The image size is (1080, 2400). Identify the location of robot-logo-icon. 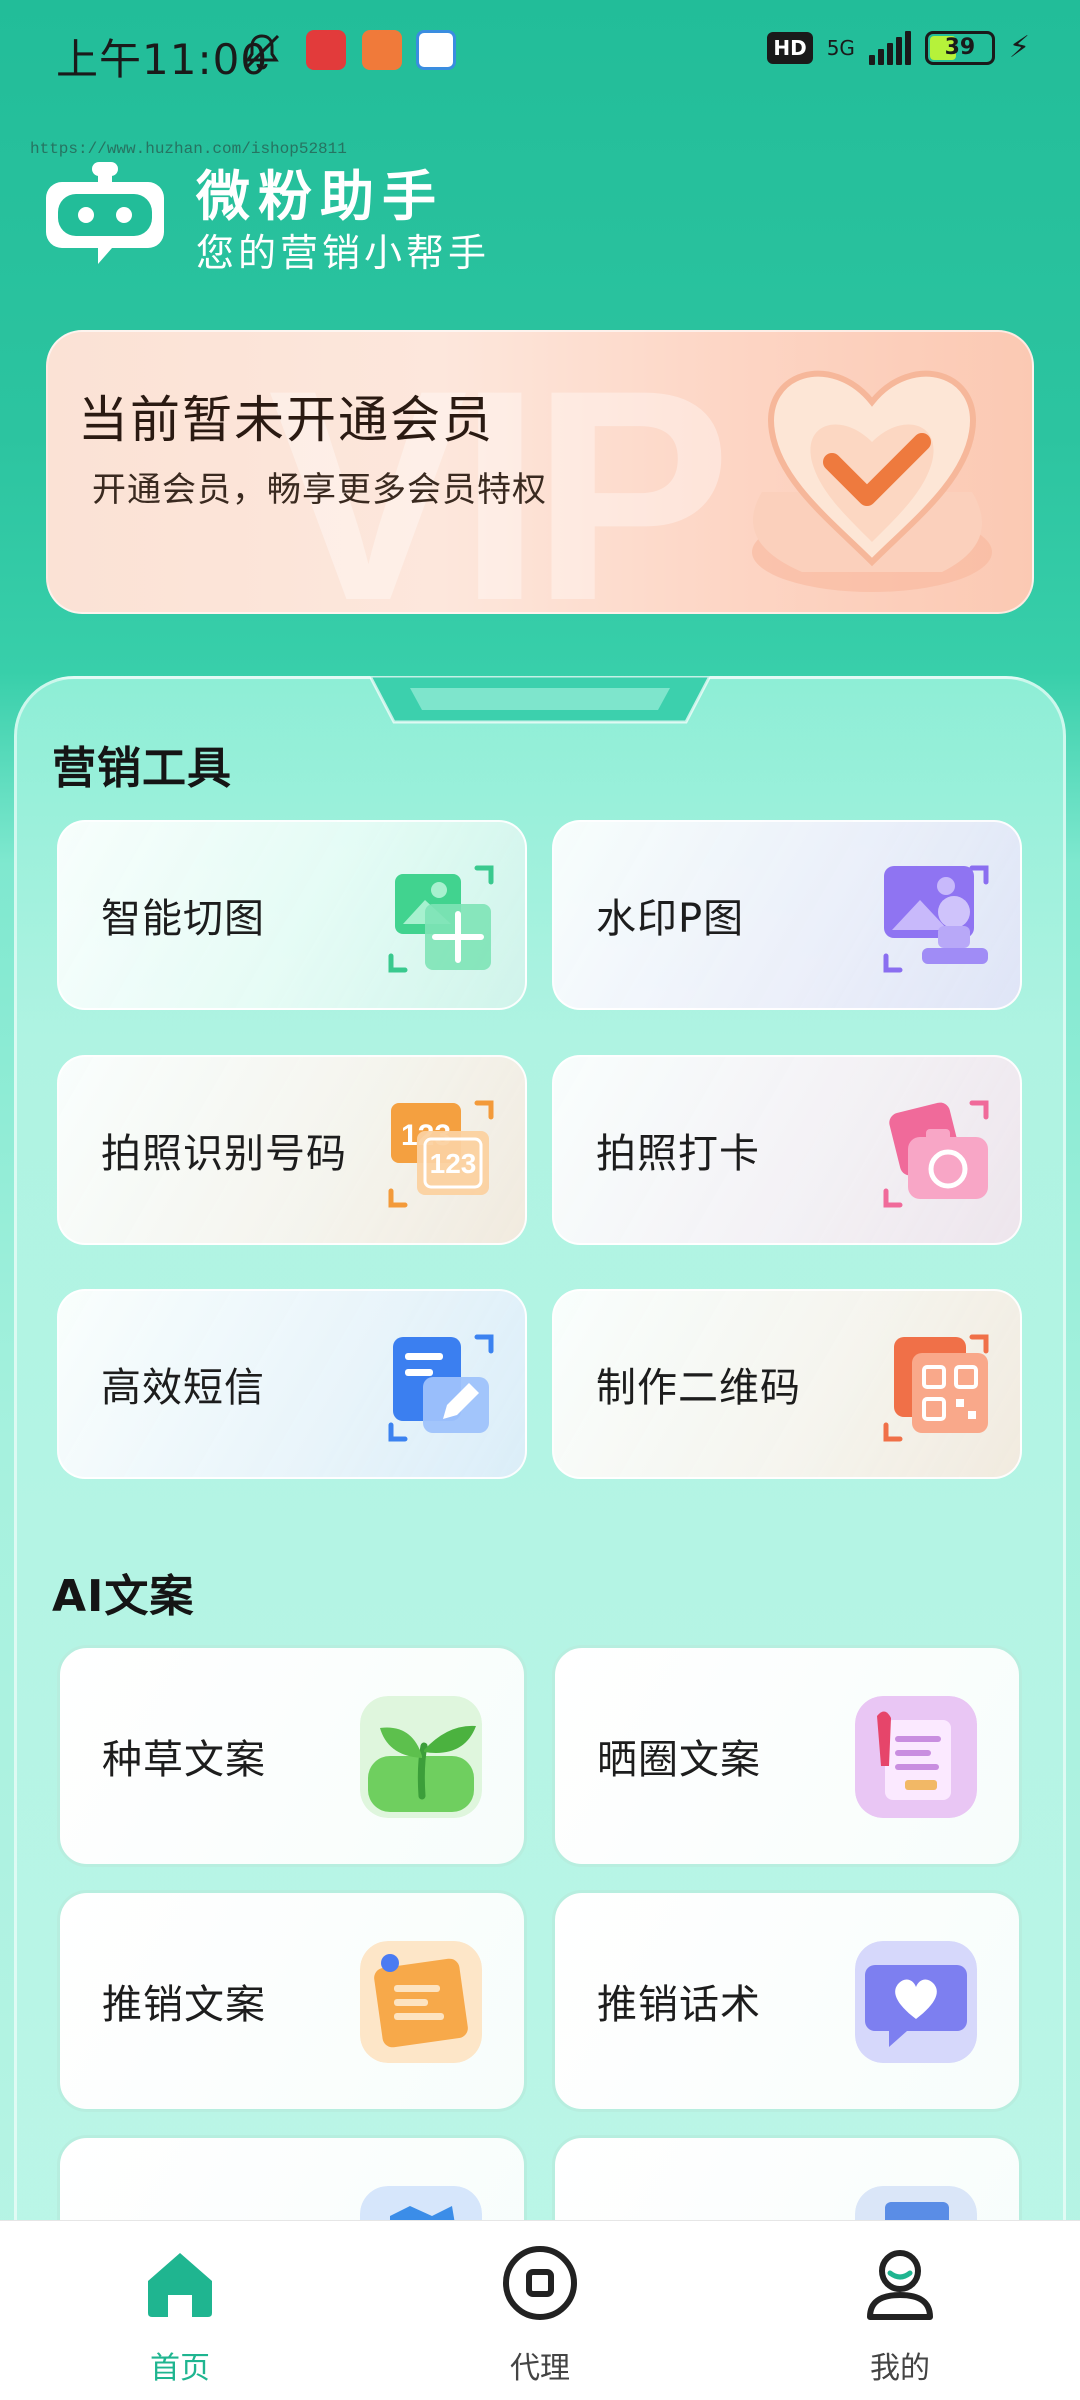
(105, 214).